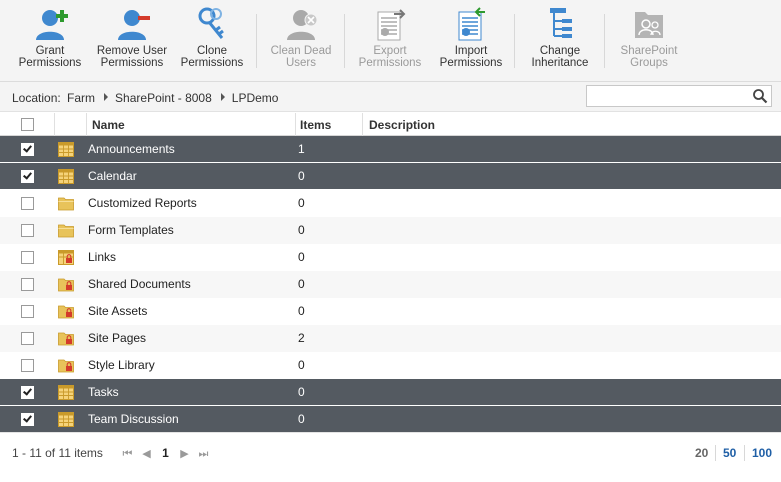 The height and width of the screenshot is (482, 781). I want to click on export-permissions-button: Export Permissions, so click(390, 40).